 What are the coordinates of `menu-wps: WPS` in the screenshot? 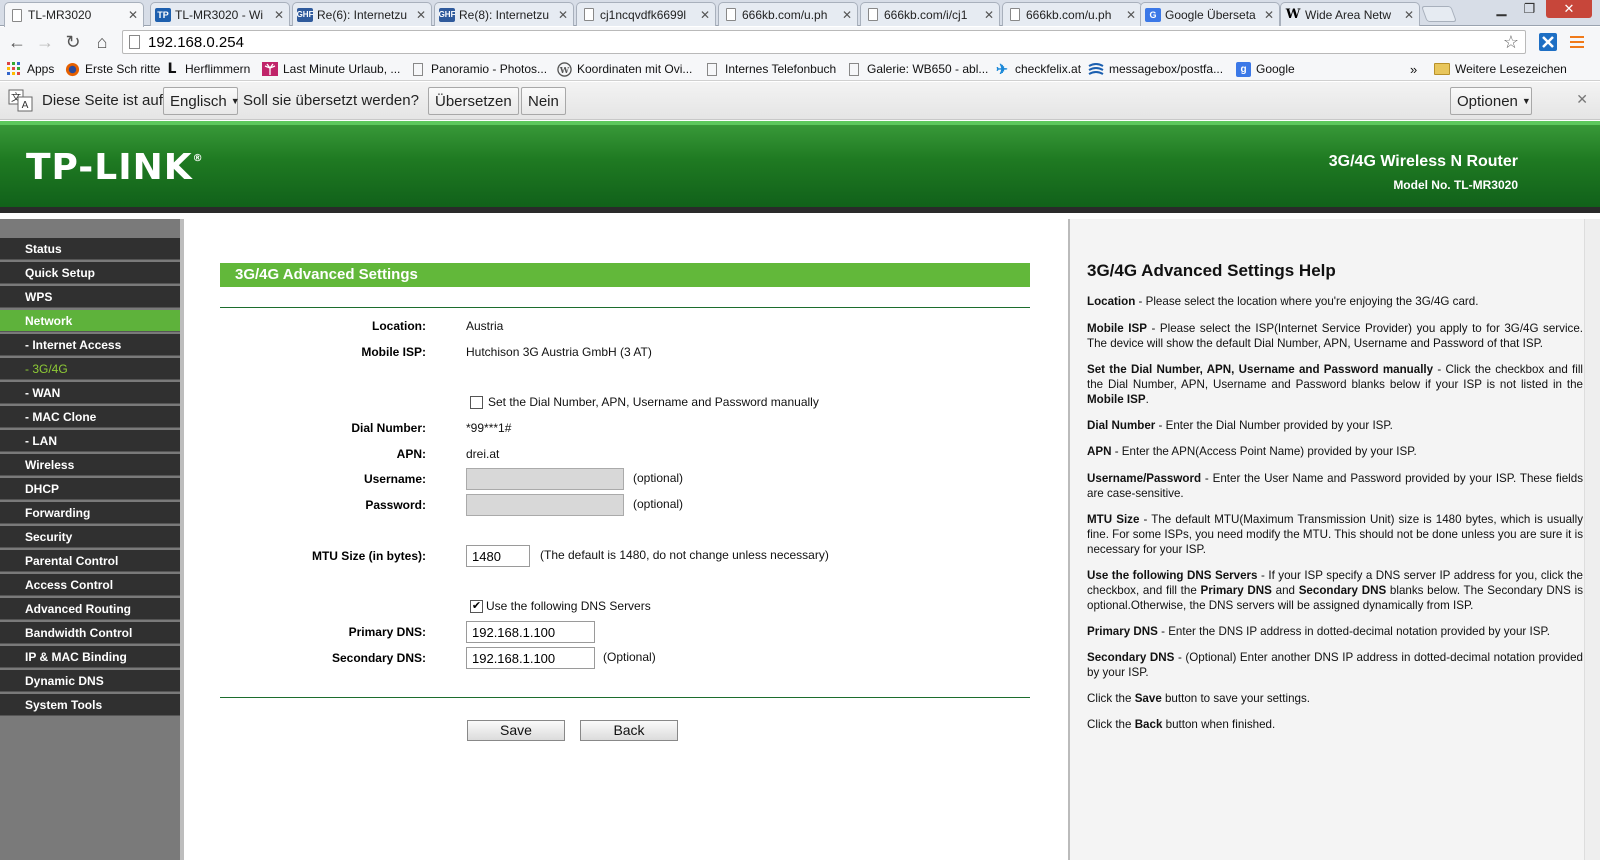 It's located at (90, 297).